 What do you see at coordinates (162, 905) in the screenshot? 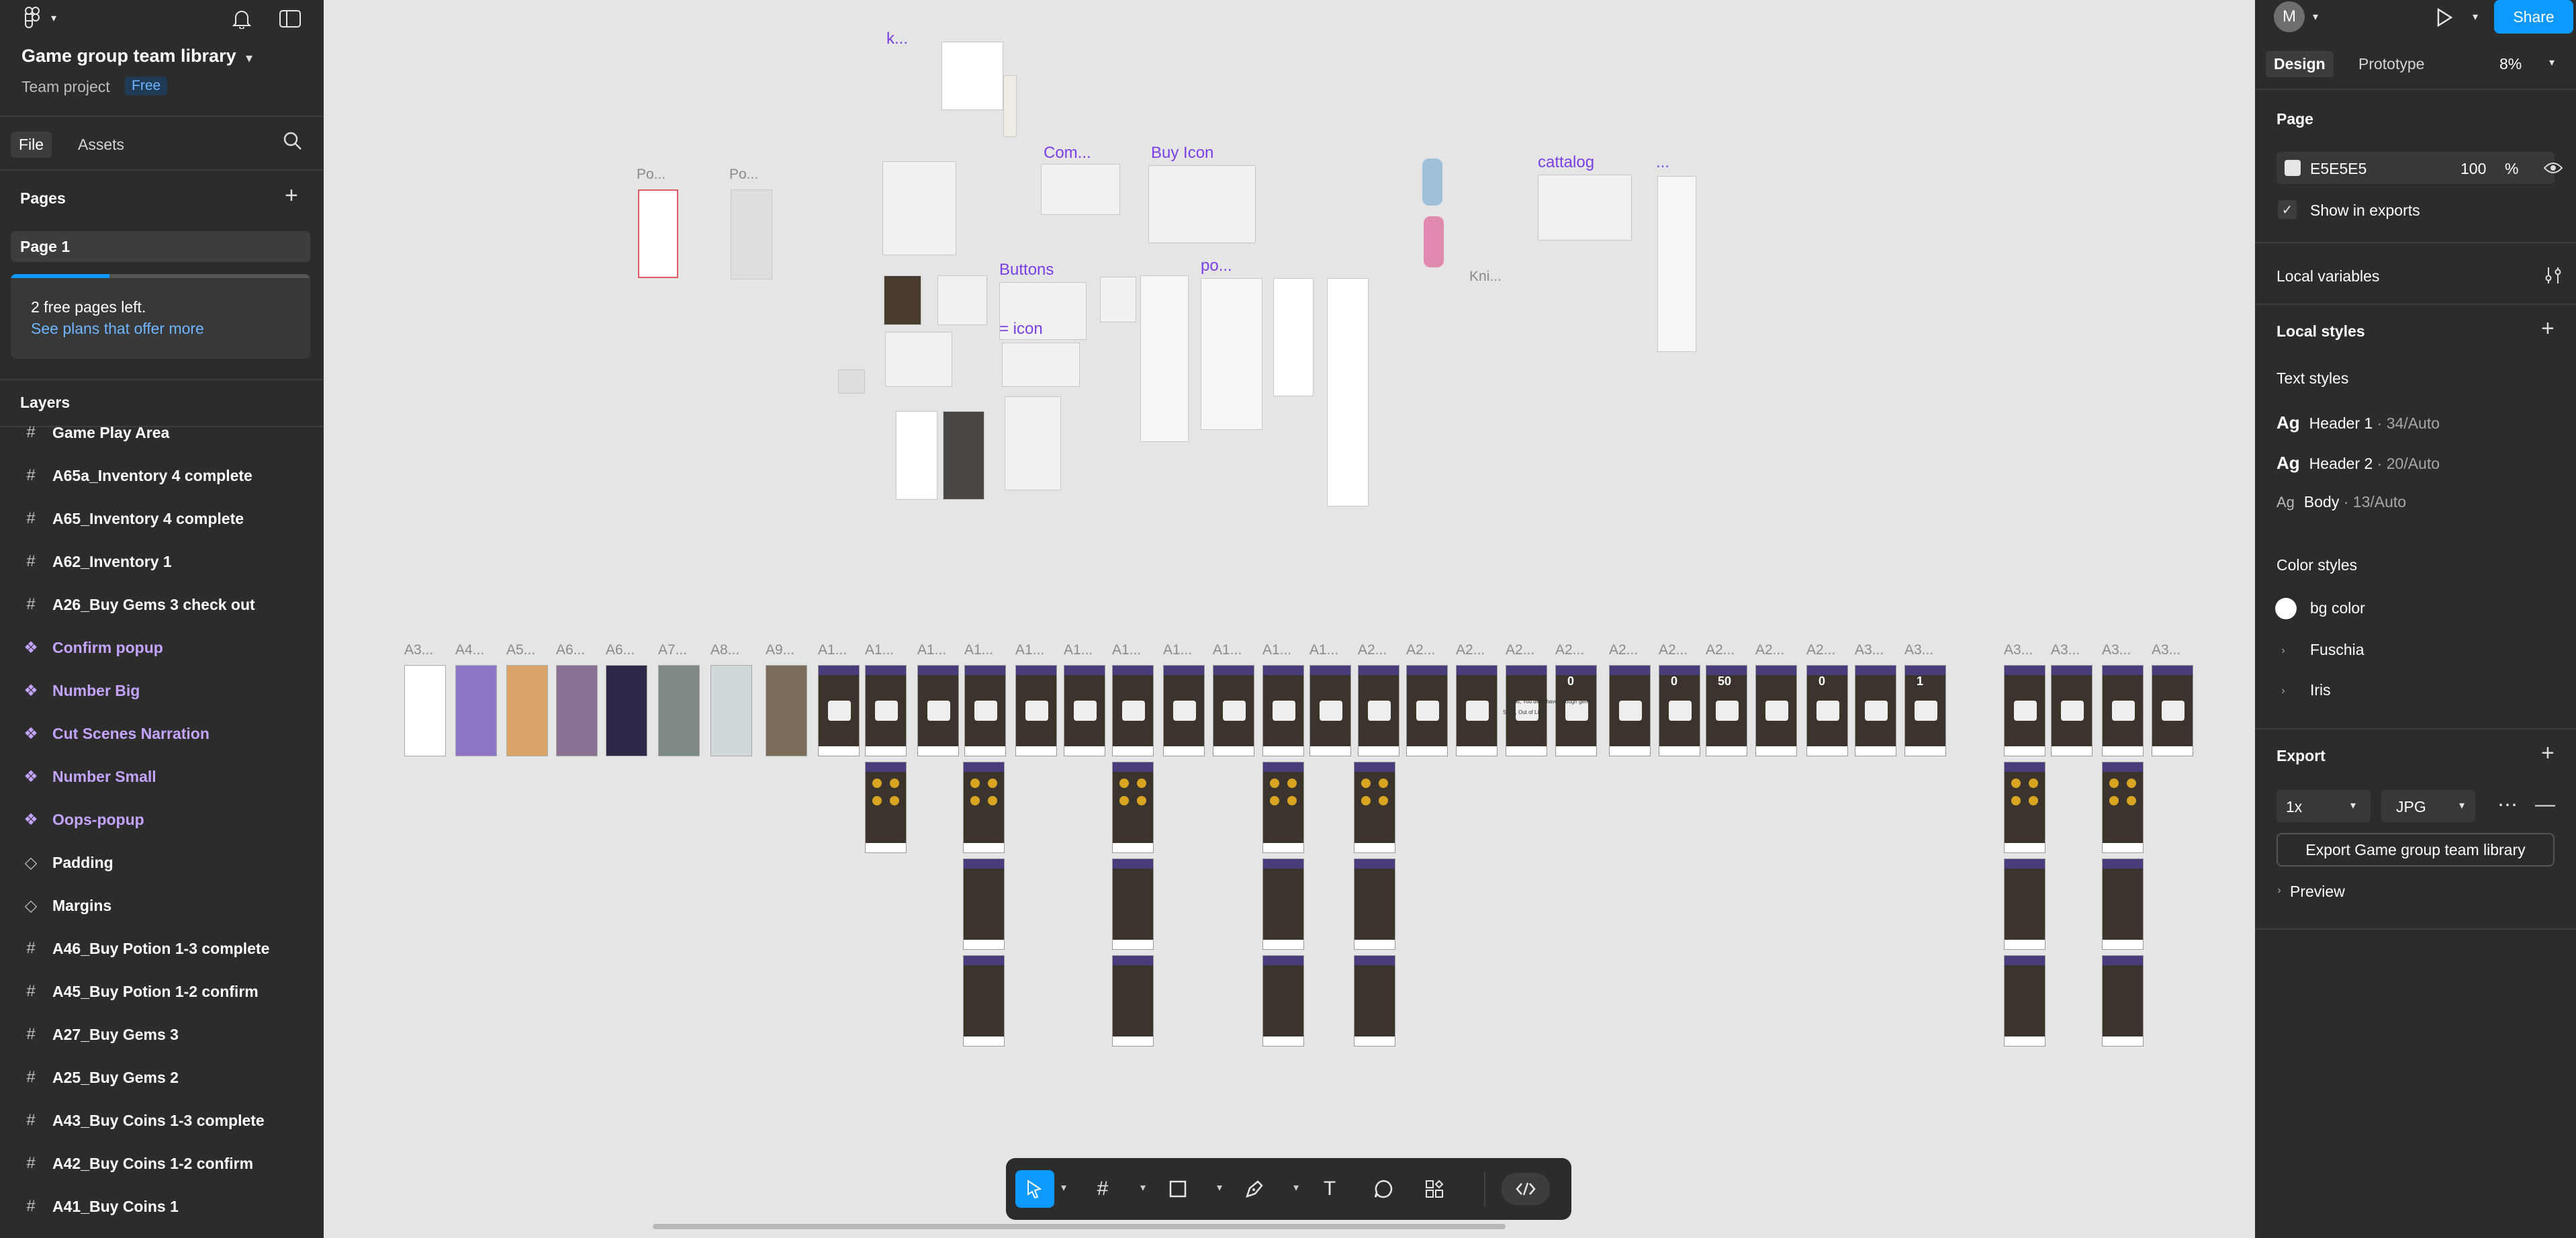
I see `layer-item: ◇ Margins` at bounding box center [162, 905].